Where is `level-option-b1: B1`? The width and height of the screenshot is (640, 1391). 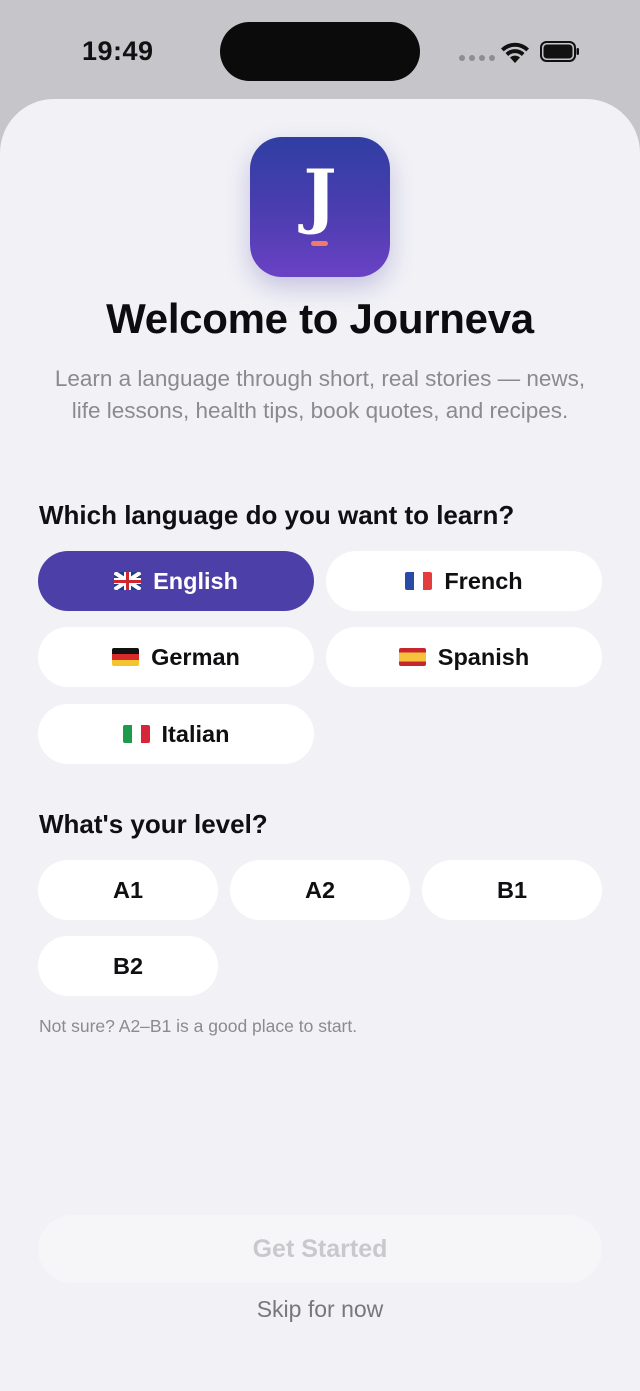 level-option-b1: B1 is located at coordinates (512, 890).